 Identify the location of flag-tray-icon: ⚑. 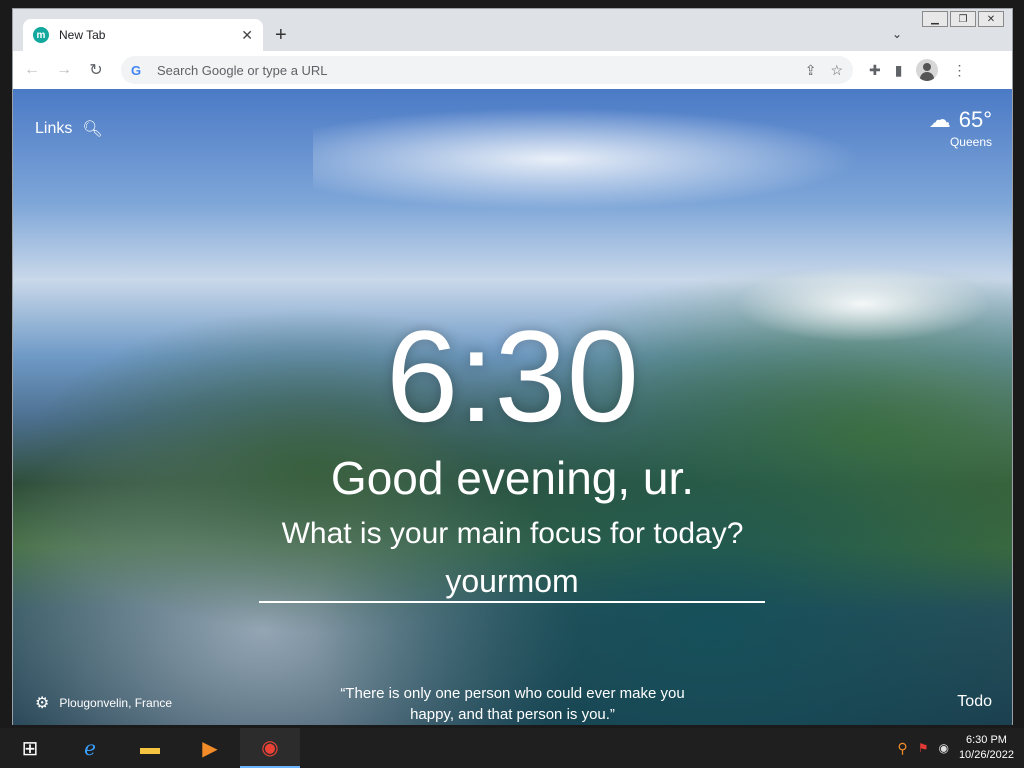
(923, 748).